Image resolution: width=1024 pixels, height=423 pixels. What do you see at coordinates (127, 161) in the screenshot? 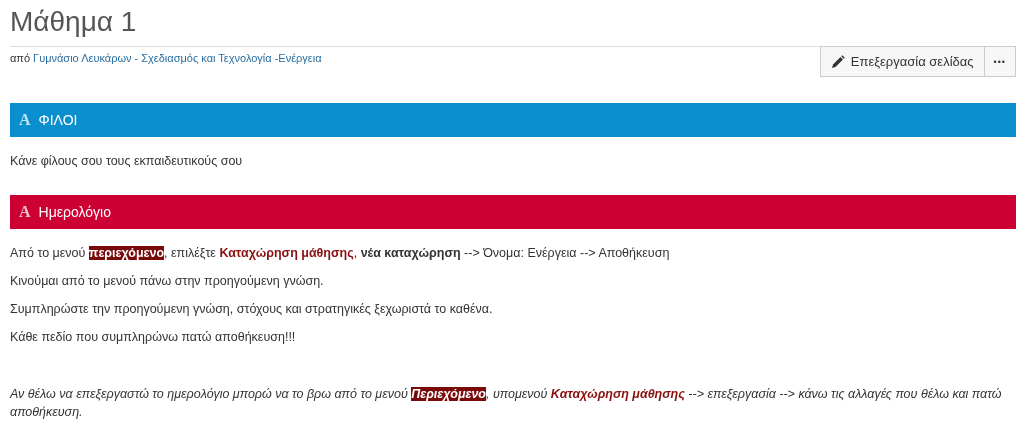
I see `paragraph: Κάνε φίλους σου τους εκπαιδευτικούς σου` at bounding box center [127, 161].